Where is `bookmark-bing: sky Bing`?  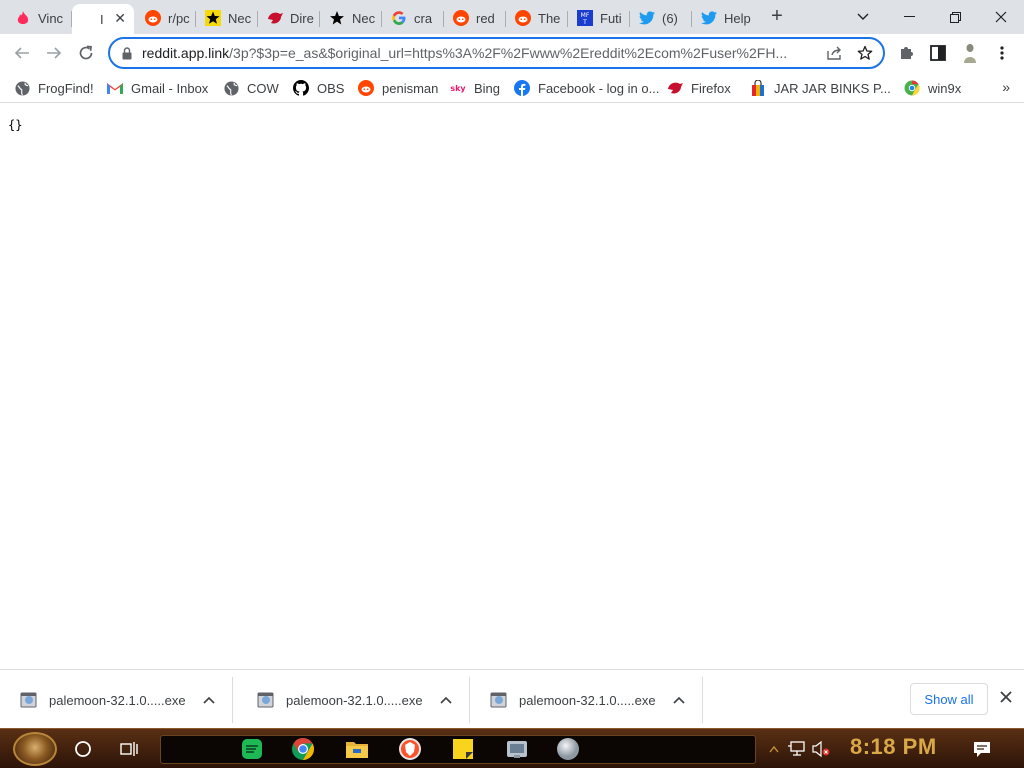
bookmark-bing: sky Bing is located at coordinates (475, 88).